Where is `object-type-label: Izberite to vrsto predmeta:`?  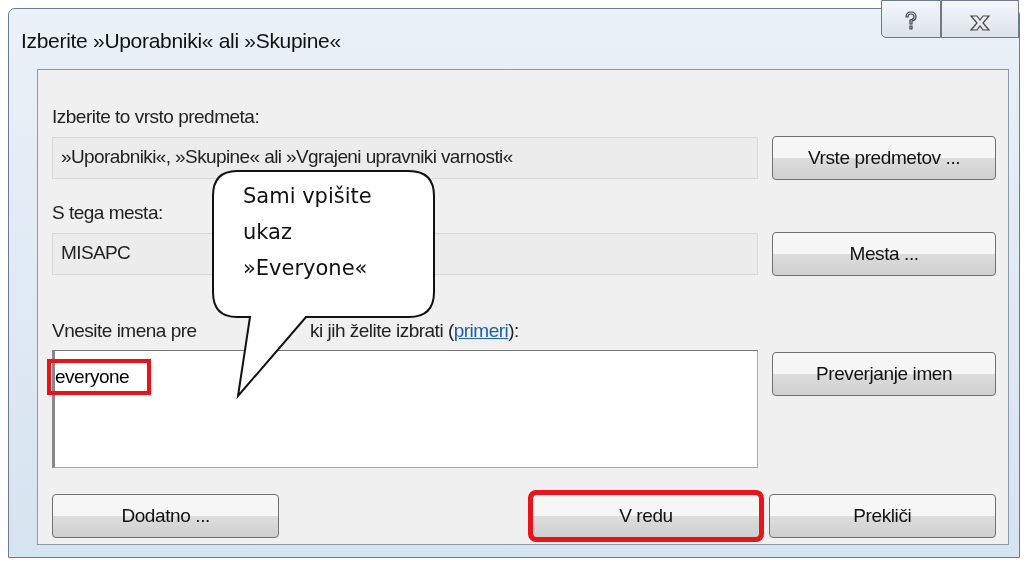
object-type-label: Izberite to vrsto predmeta: is located at coordinates (156, 117).